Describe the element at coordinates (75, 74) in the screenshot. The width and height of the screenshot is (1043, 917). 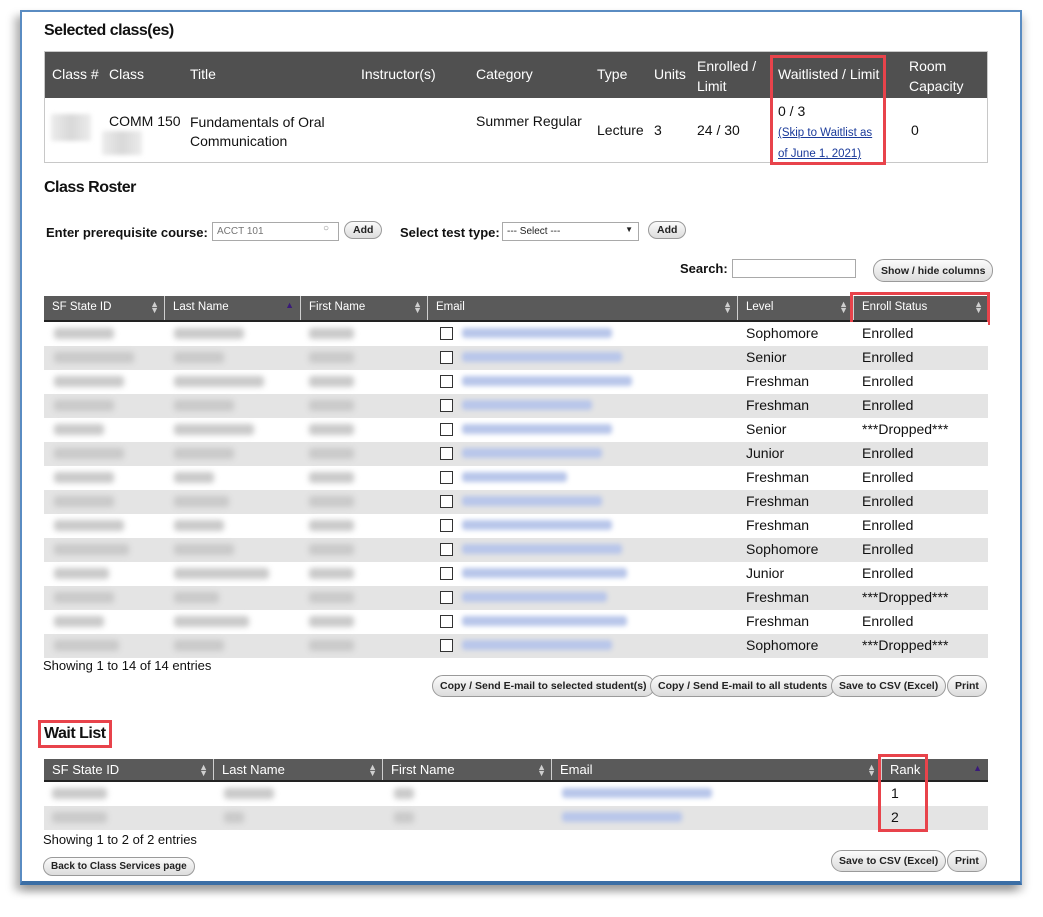
I see `col-class-number: Class #` at that location.